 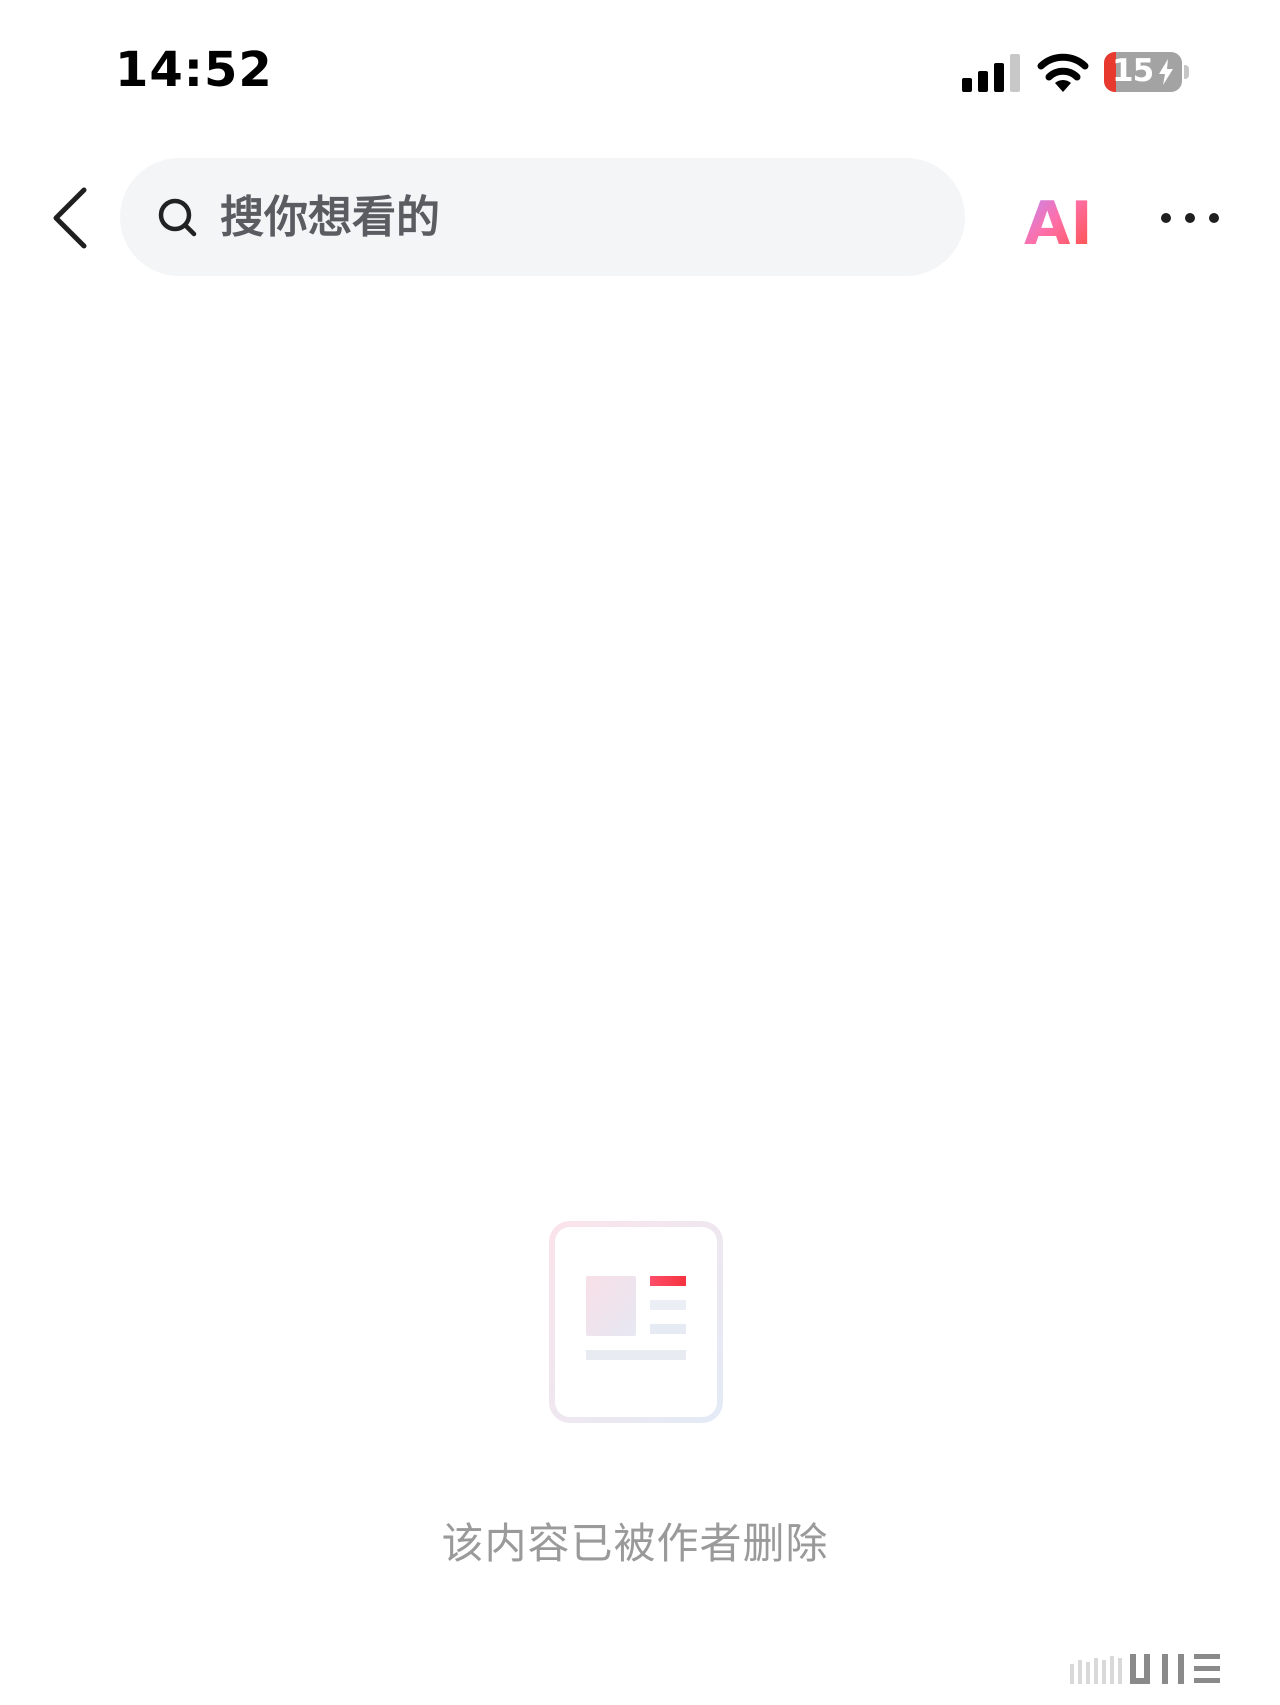 What do you see at coordinates (580, 217) in the screenshot?
I see `search-input` at bounding box center [580, 217].